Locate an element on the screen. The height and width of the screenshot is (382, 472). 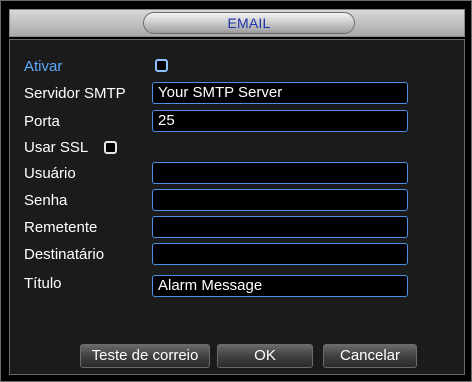
username-field is located at coordinates (280, 173).